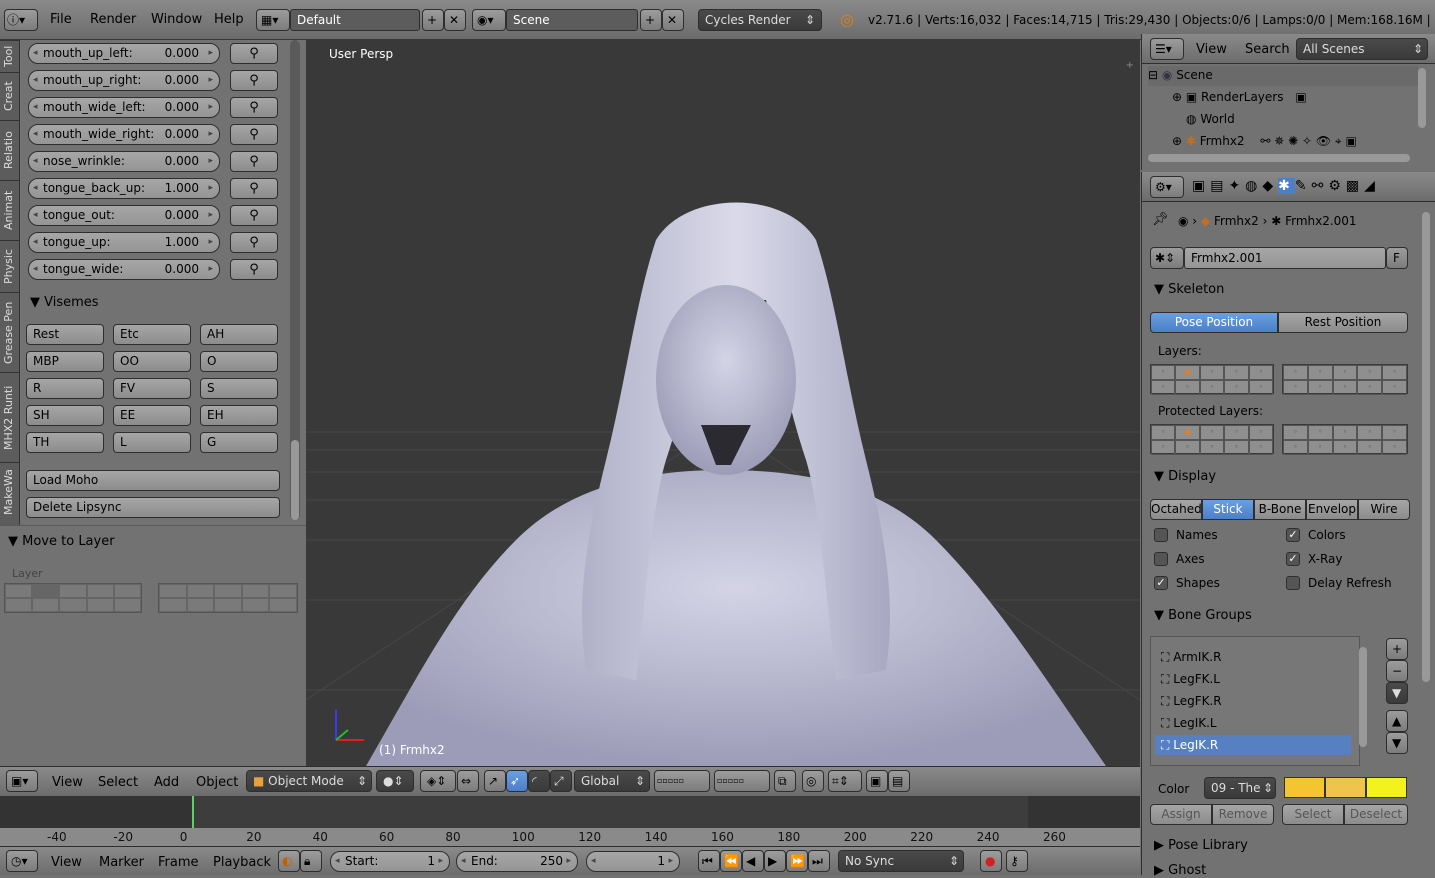  Describe the element at coordinates (1228, 509) in the screenshot. I see `display-mode-stick: Stick` at that location.